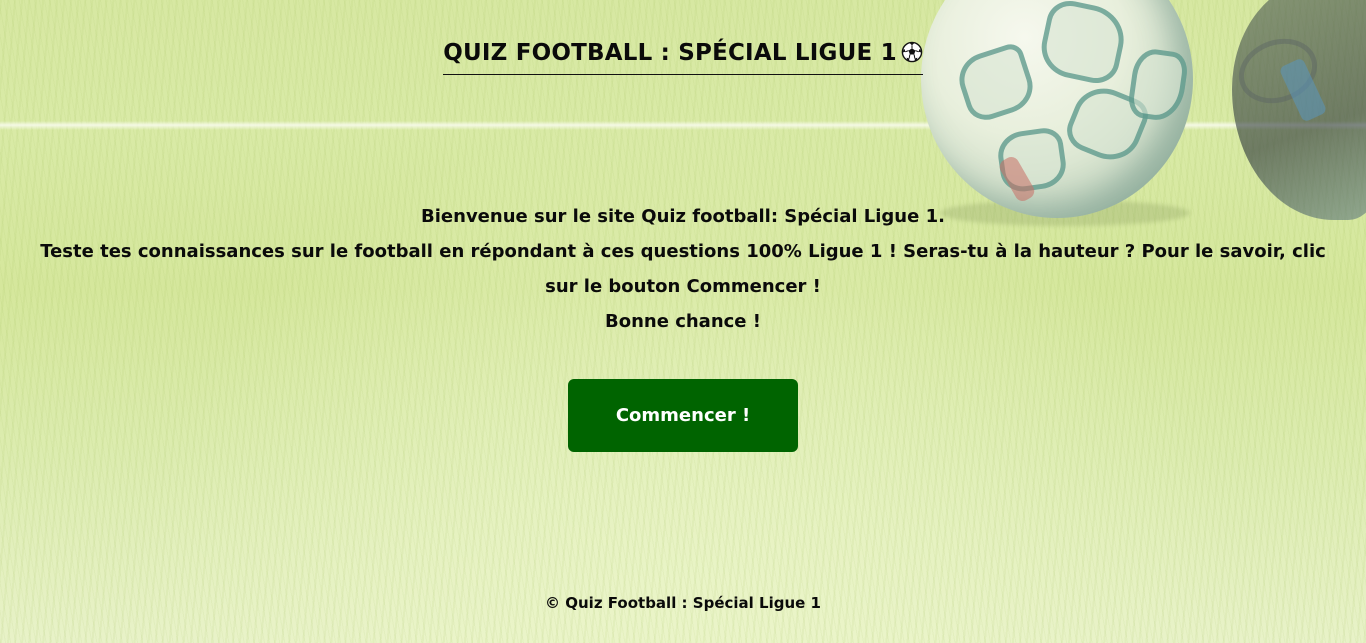  I want to click on page-title-underline: QUIZ FOOTBALL : SPÉCIAL LIGUE 1, so click(683, 57).